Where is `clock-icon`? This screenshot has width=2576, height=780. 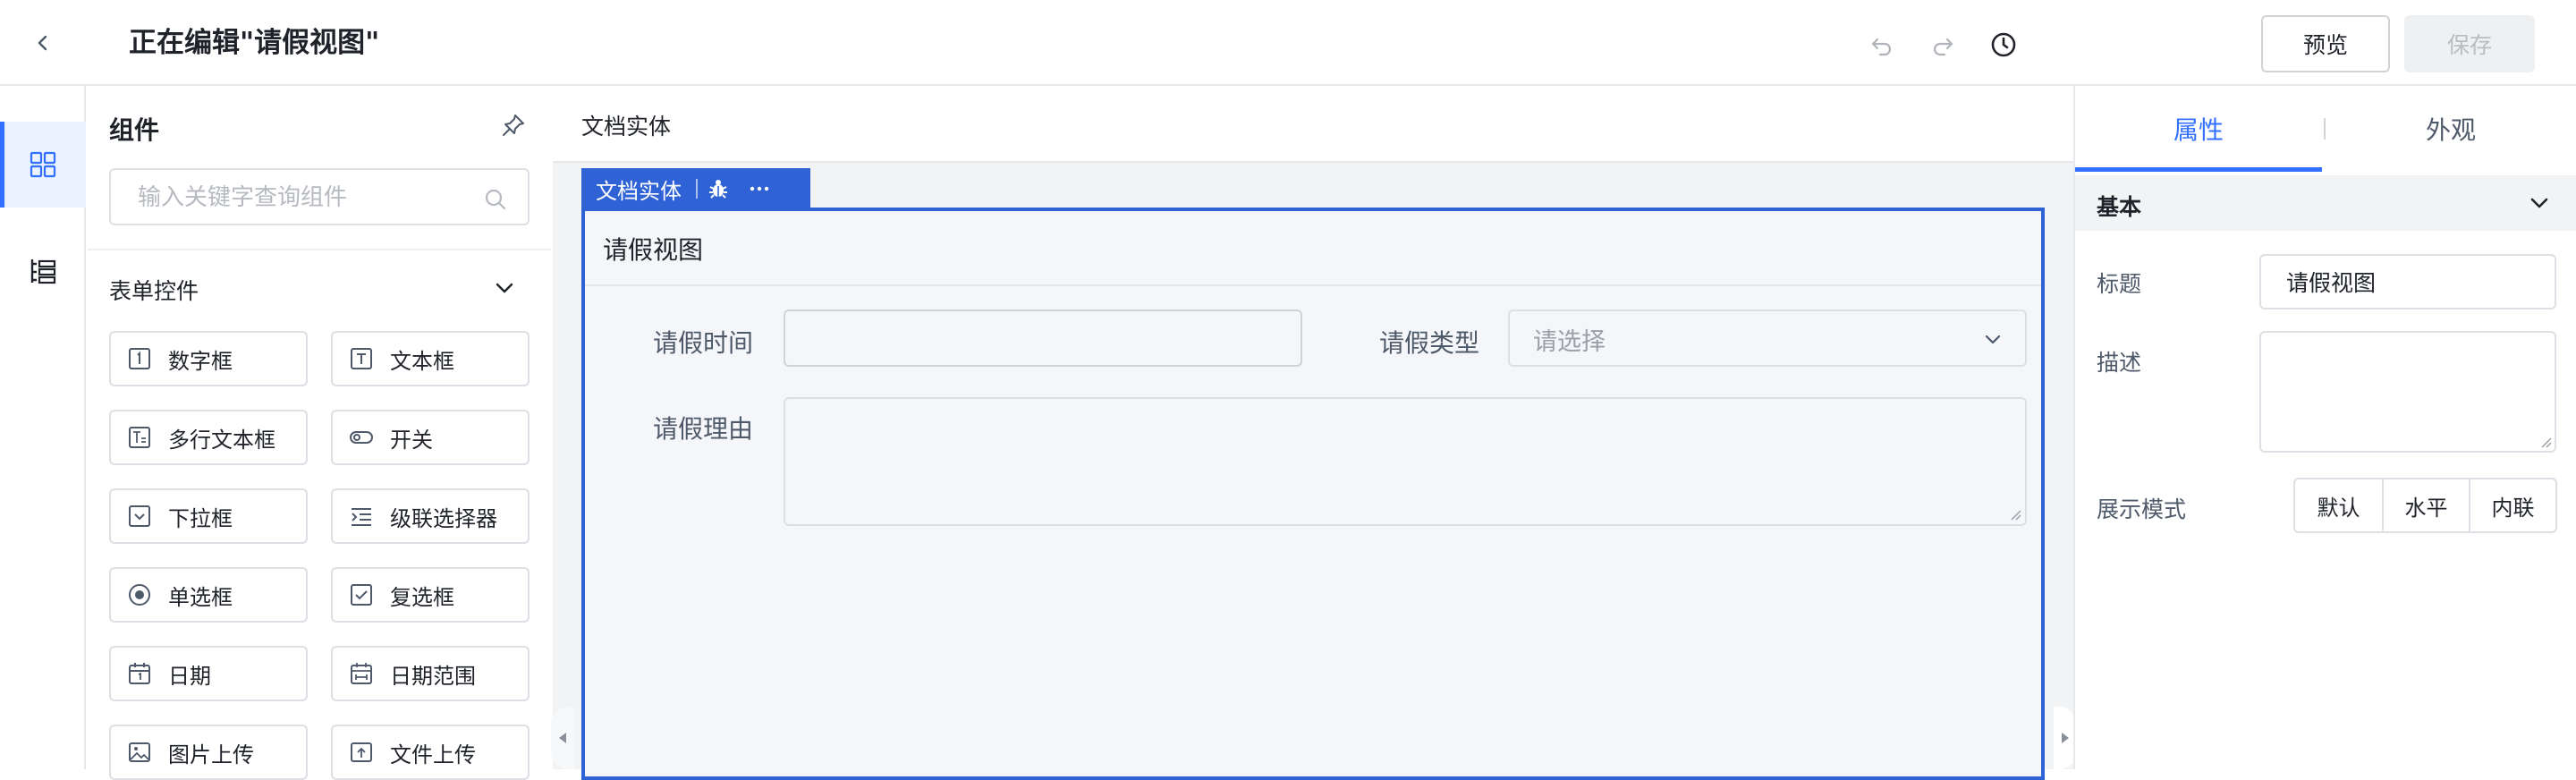
clock-icon is located at coordinates (2003, 44).